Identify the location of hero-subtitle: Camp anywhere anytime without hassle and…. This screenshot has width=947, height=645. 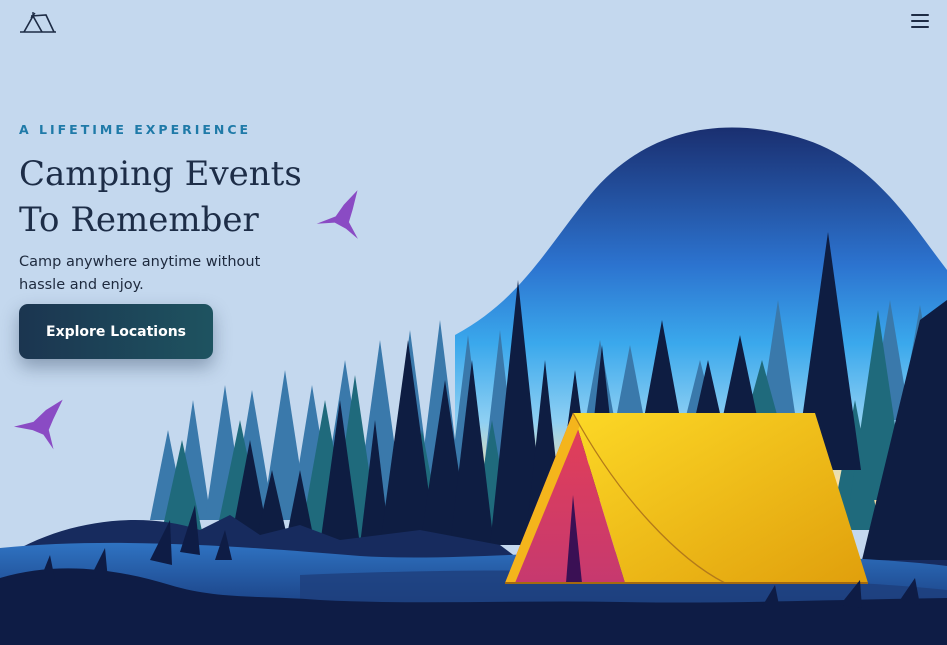
(184, 274).